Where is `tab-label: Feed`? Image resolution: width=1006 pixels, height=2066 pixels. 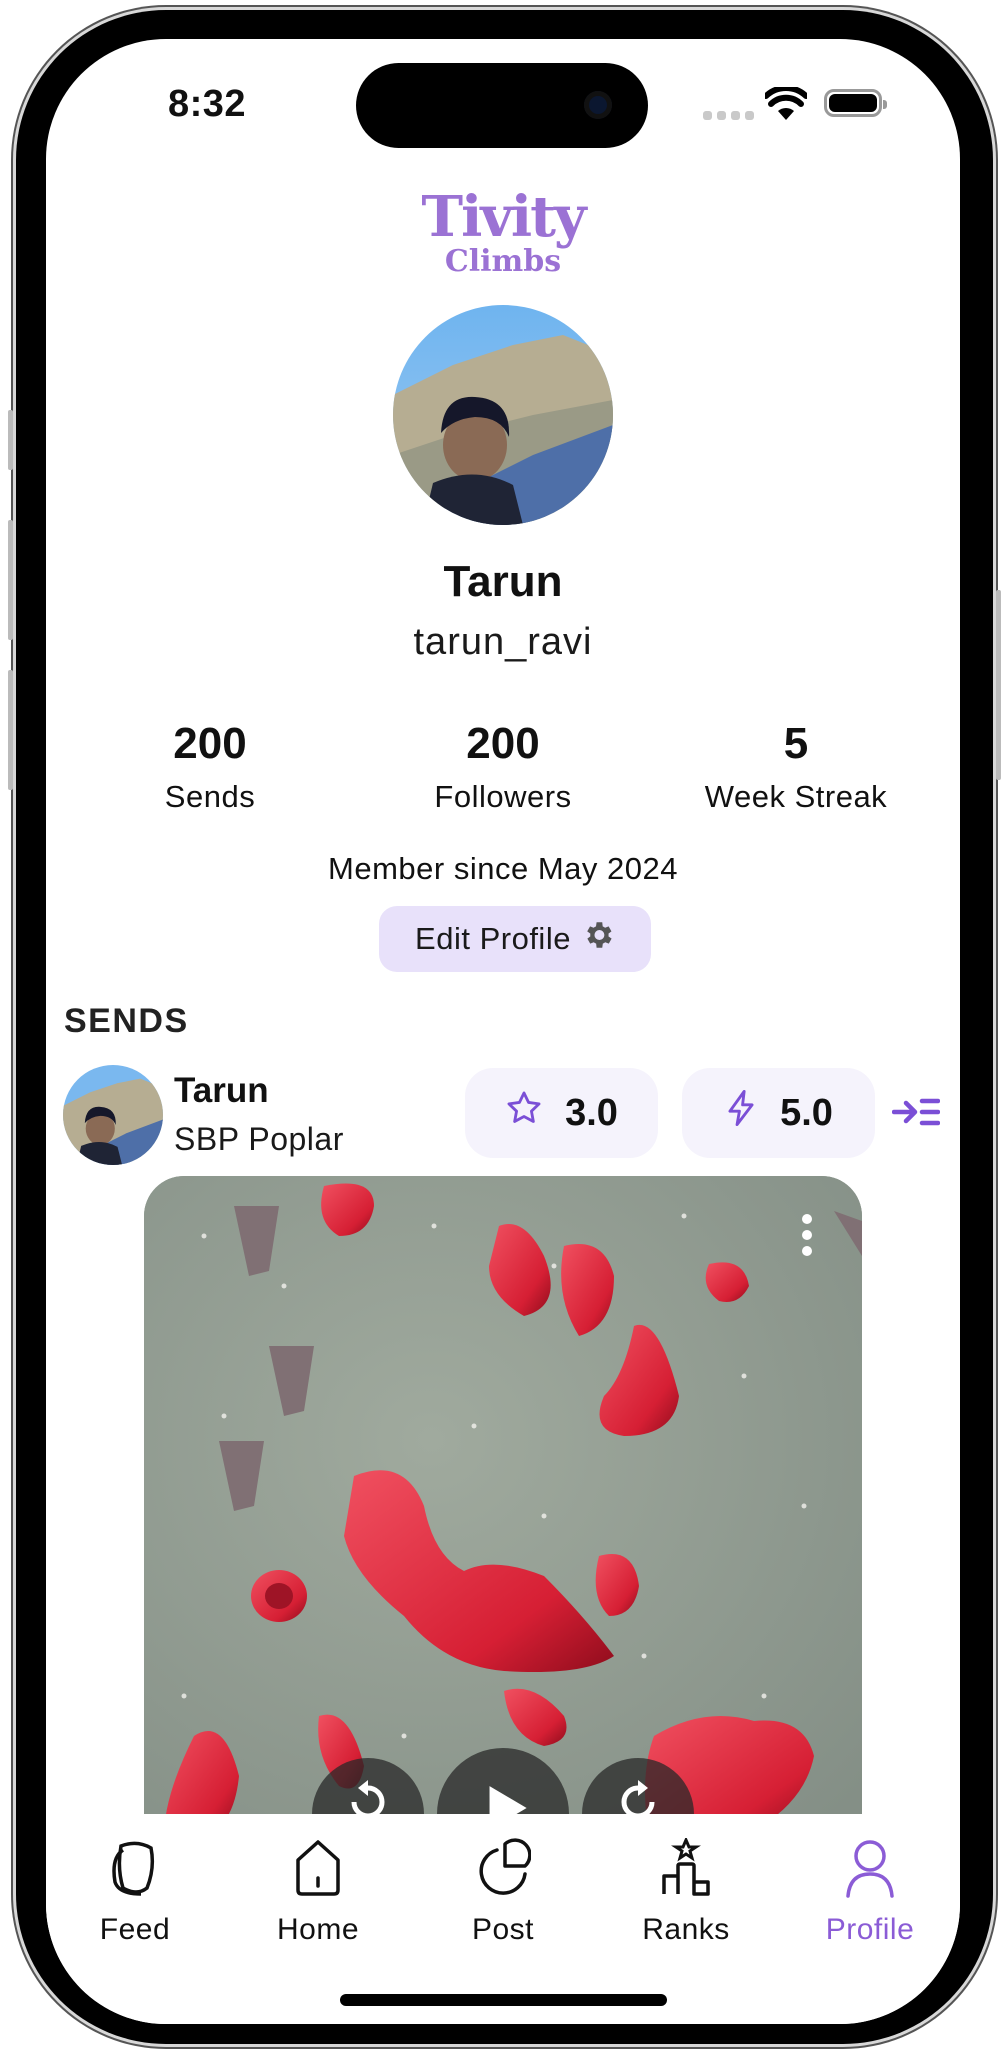 tab-label: Feed is located at coordinates (135, 1929).